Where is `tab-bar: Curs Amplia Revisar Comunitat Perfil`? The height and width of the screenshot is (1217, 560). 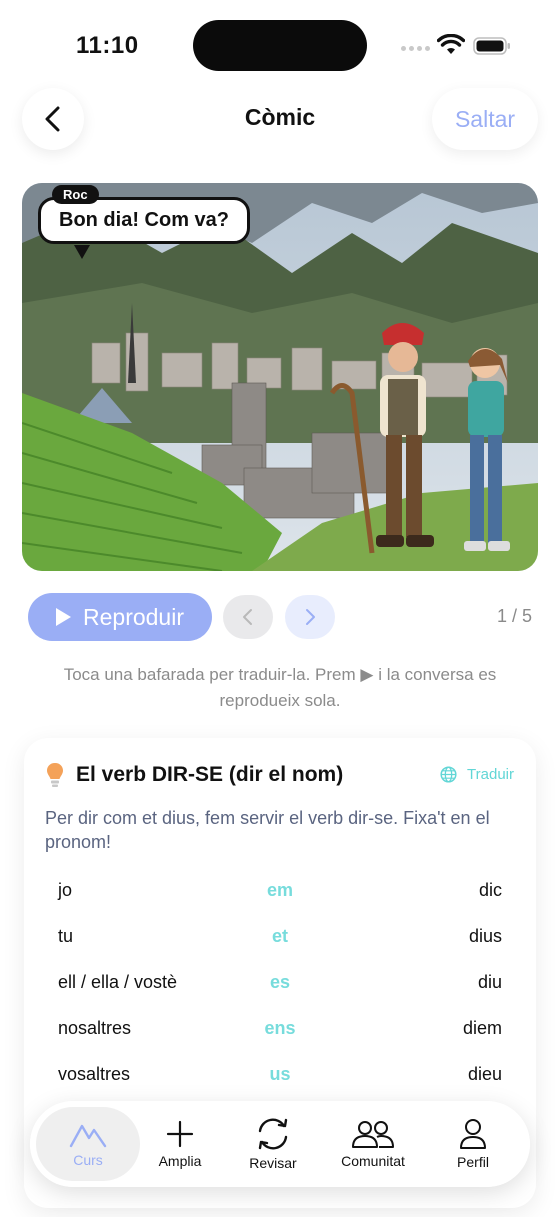 tab-bar: Curs Amplia Revisar Comunitat Perfil is located at coordinates (280, 1144).